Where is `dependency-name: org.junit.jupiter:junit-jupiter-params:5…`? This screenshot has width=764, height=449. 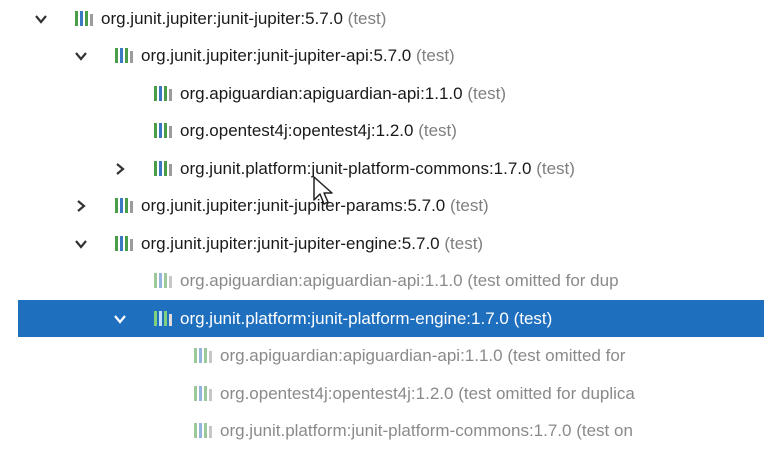
dependency-name: org.junit.jupiter:junit-jupiter-params:5… is located at coordinates (293, 205).